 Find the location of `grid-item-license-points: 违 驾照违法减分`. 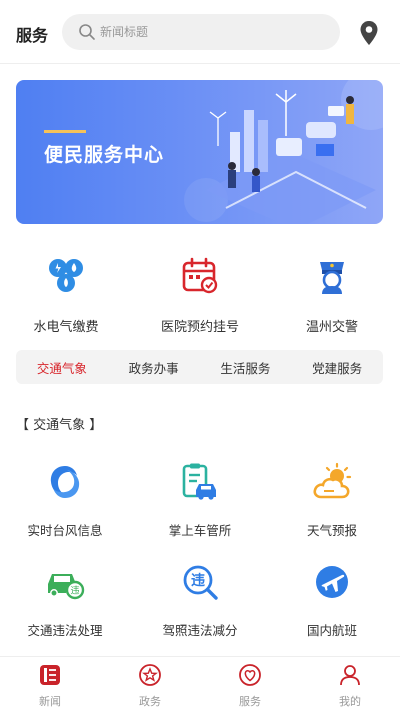

grid-item-license-points: 违 驾照违法减分 is located at coordinates (200, 600).